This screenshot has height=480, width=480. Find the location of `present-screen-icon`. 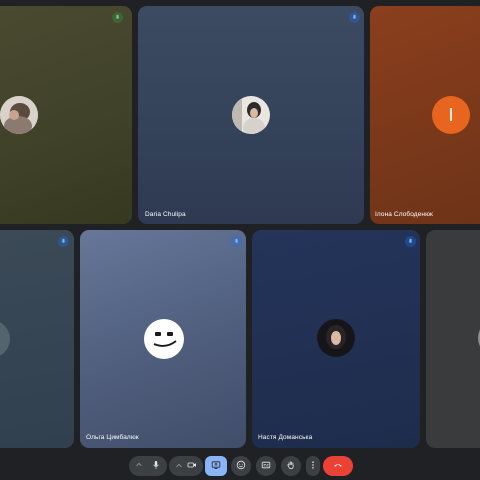

present-screen-icon is located at coordinates (216, 466).